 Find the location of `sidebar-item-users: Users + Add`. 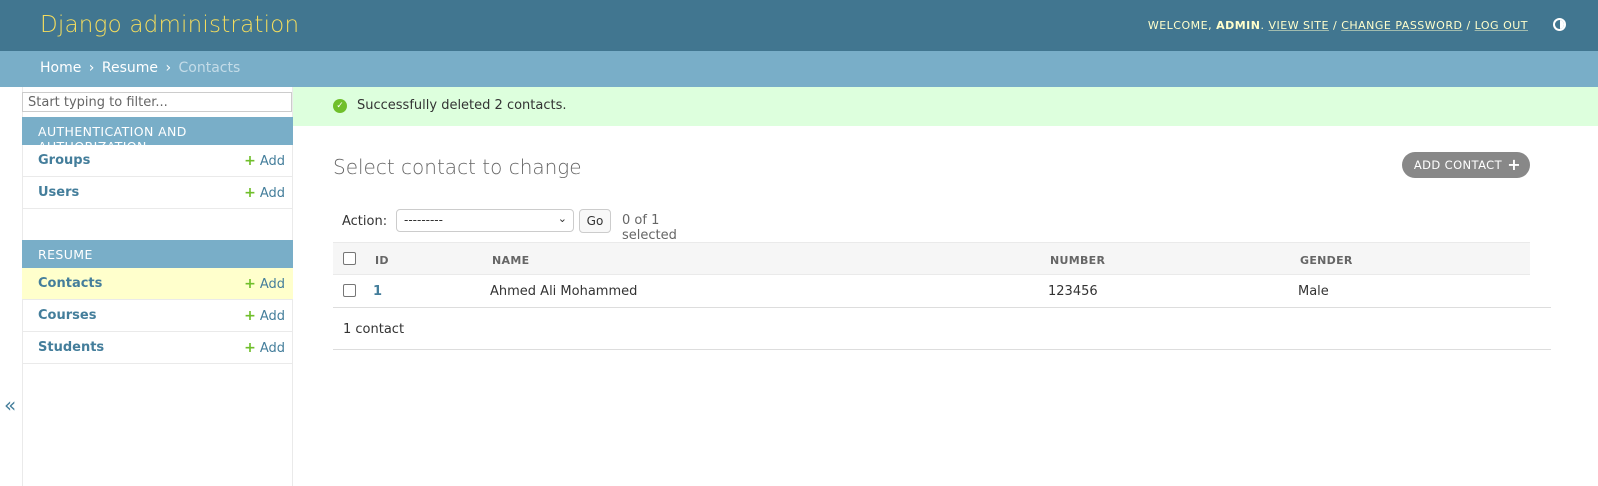

sidebar-item-users: Users + Add is located at coordinates (157, 193).